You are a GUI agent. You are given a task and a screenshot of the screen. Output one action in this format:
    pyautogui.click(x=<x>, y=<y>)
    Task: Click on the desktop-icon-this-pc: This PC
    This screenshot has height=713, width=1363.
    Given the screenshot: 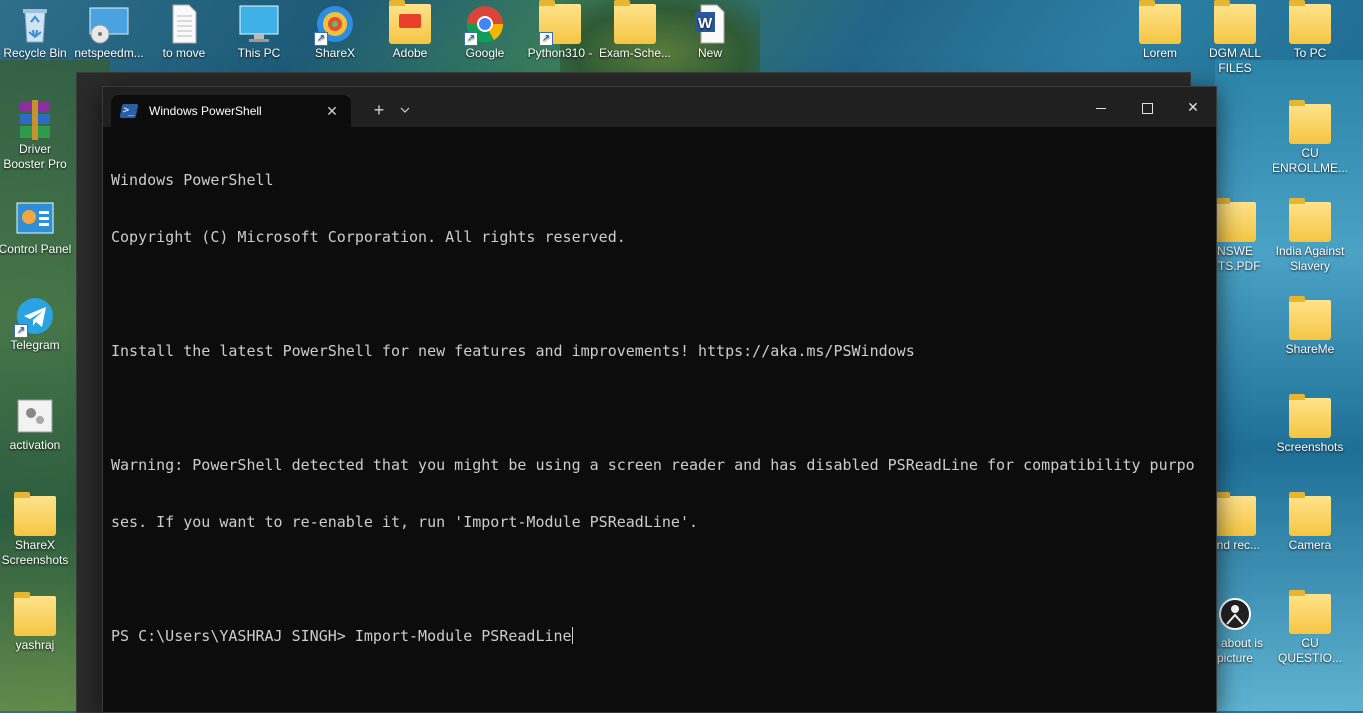 What is the action you would take?
    pyautogui.click(x=259, y=32)
    